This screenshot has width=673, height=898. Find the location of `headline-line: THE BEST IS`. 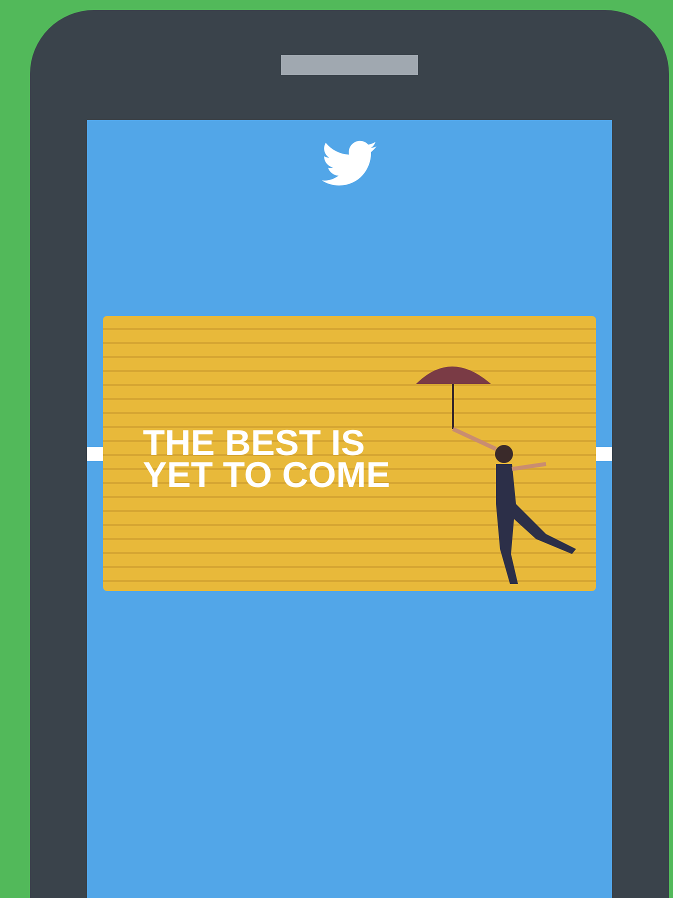

headline-line: THE BEST IS is located at coordinates (253, 442).